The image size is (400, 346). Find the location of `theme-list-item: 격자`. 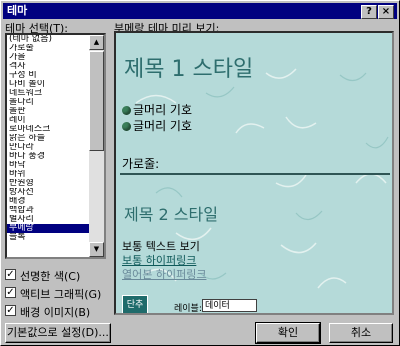

theme-list-item: 격자 is located at coordinates (49, 66).